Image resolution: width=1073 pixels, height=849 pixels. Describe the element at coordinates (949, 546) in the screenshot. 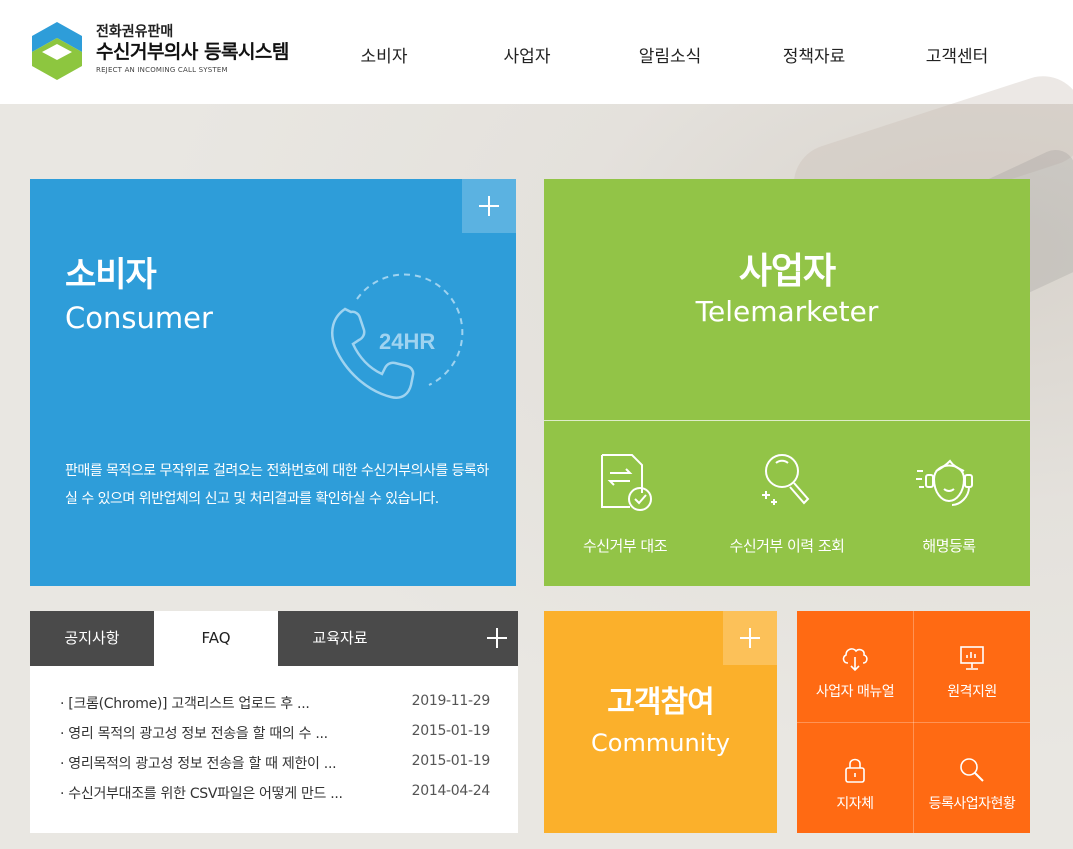

I see `business-item-label: 해명등록` at that location.